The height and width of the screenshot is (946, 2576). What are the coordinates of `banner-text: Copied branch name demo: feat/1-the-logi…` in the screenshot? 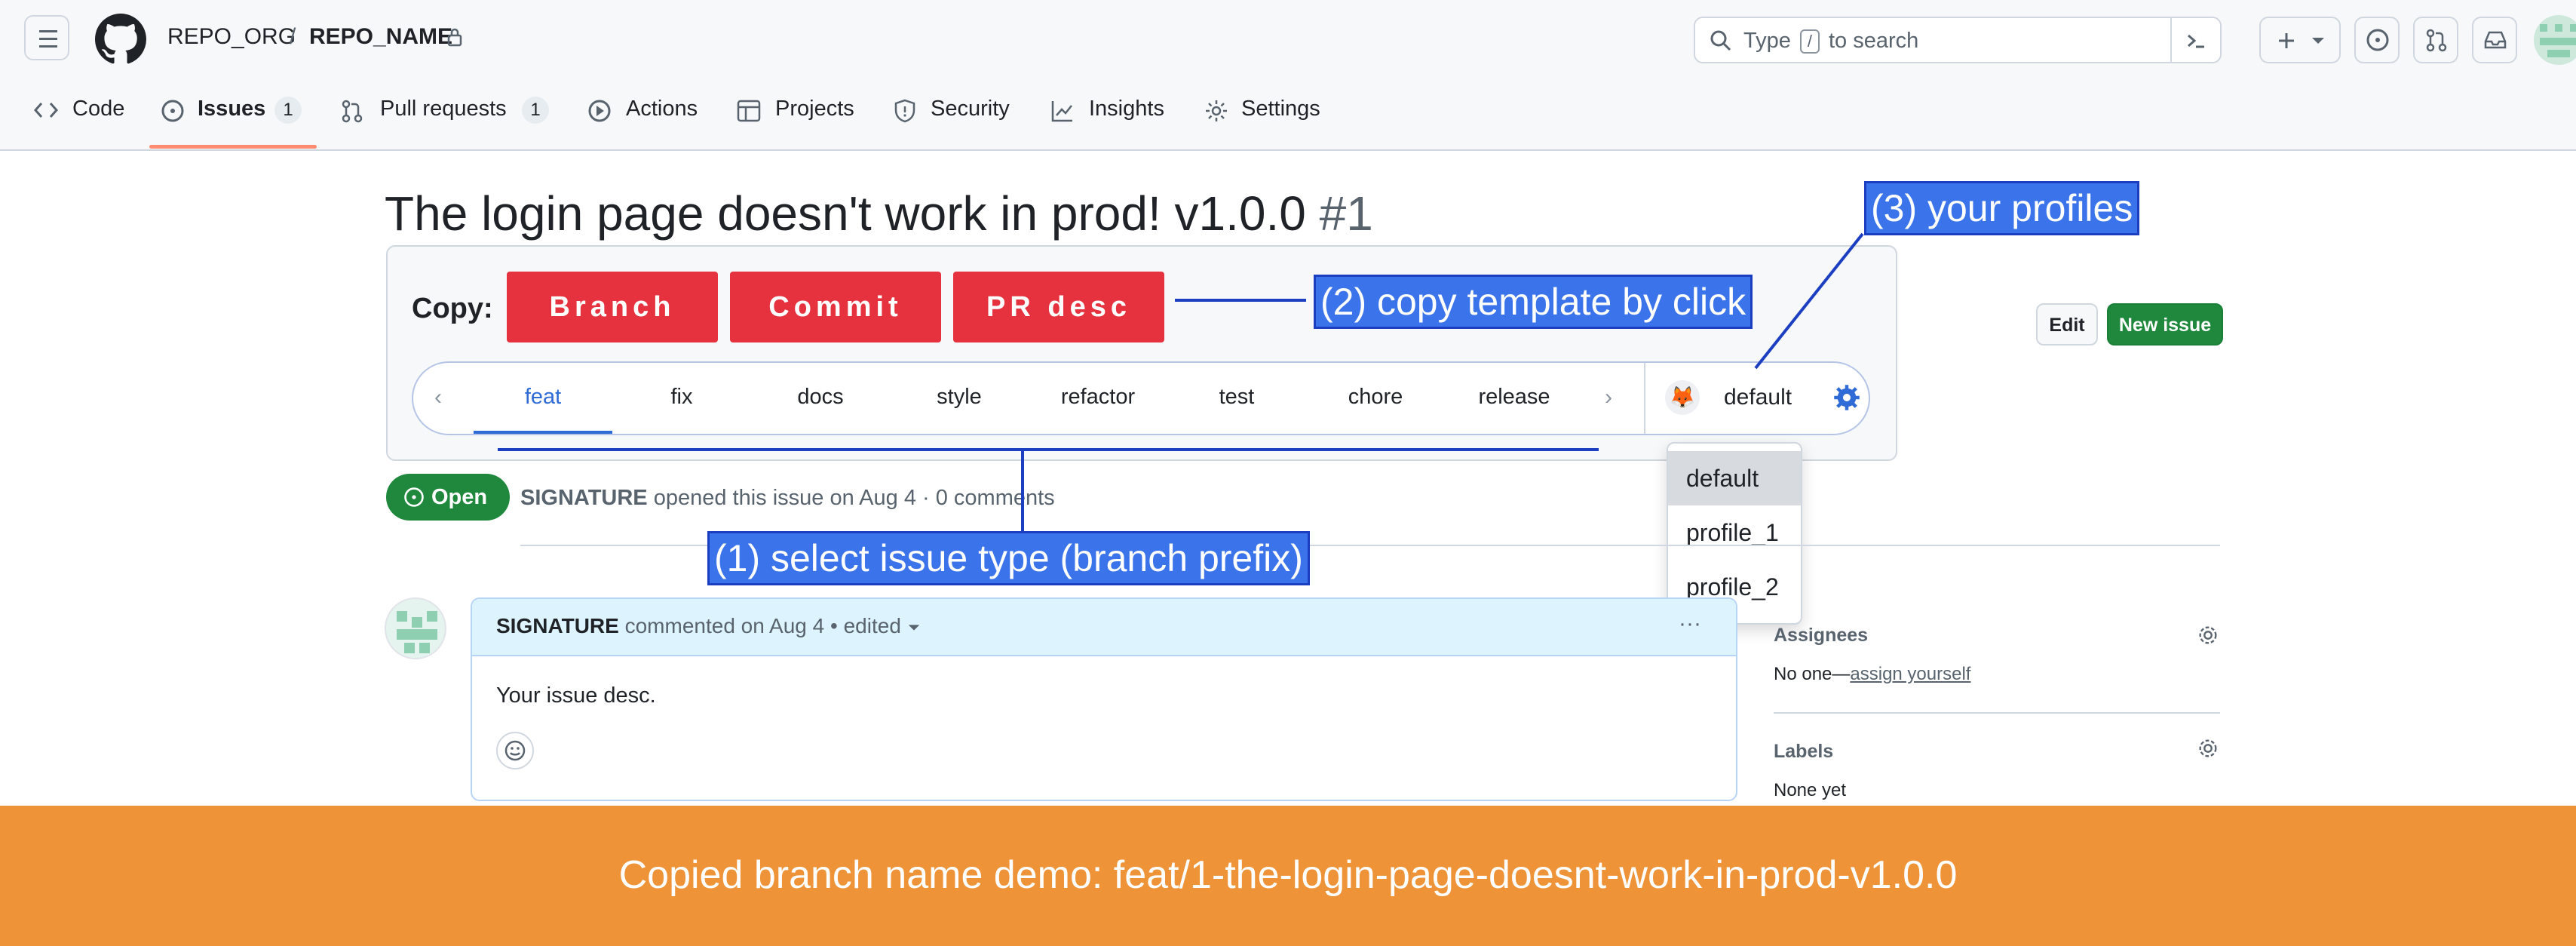 It's located at (1288, 875).